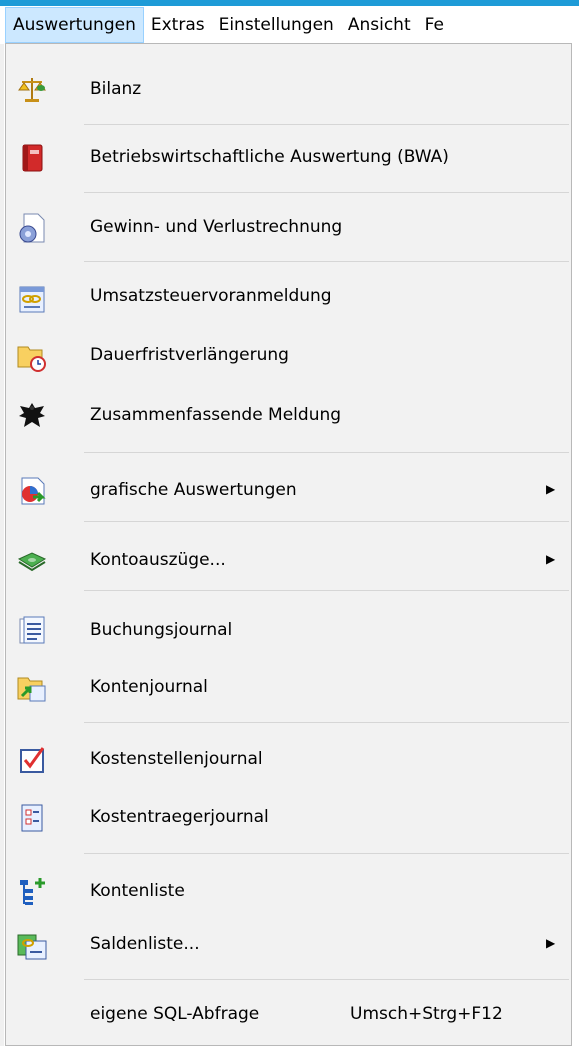 This screenshot has height=1046, width=579. I want to click on menu-item-label: eigene SQL-Abfrage, so click(175, 1014).